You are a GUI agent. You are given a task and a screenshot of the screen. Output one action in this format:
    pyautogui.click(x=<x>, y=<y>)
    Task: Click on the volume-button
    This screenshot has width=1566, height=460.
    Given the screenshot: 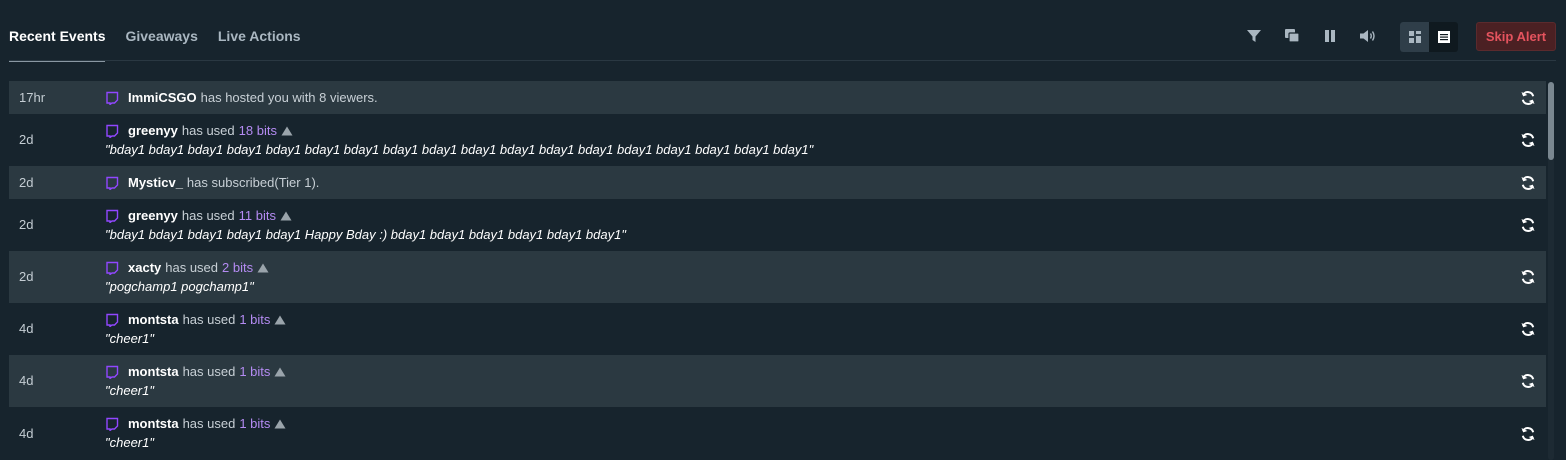 What is the action you would take?
    pyautogui.click(x=1368, y=36)
    